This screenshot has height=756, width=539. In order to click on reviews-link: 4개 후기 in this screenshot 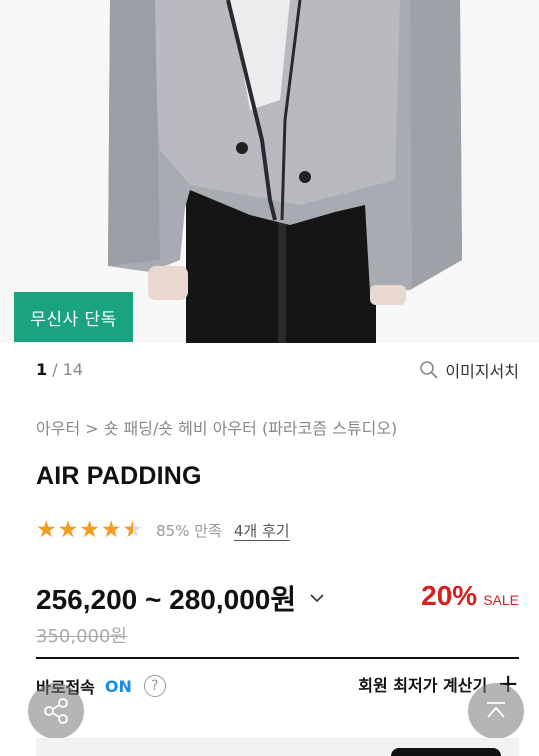, I will do `click(262, 530)`.